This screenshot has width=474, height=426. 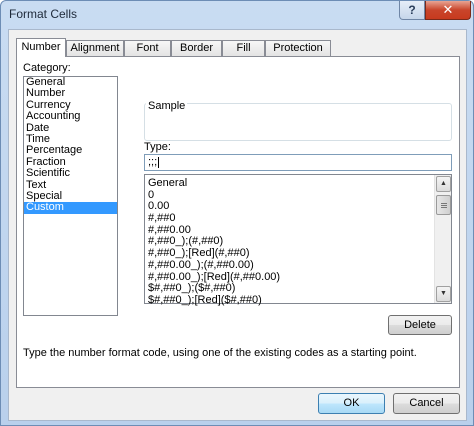 What do you see at coordinates (298, 48) in the screenshot?
I see `tab-protection: Protection` at bounding box center [298, 48].